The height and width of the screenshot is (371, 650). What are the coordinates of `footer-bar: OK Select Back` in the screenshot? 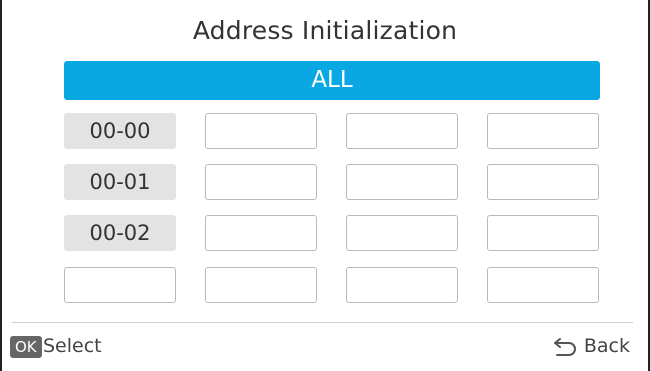 It's located at (325, 348).